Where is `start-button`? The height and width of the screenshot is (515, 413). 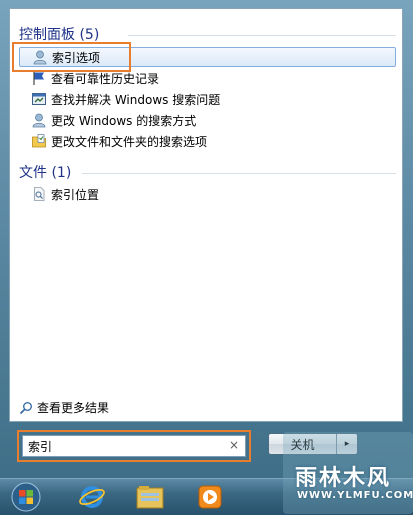
start-button is located at coordinates (26, 497).